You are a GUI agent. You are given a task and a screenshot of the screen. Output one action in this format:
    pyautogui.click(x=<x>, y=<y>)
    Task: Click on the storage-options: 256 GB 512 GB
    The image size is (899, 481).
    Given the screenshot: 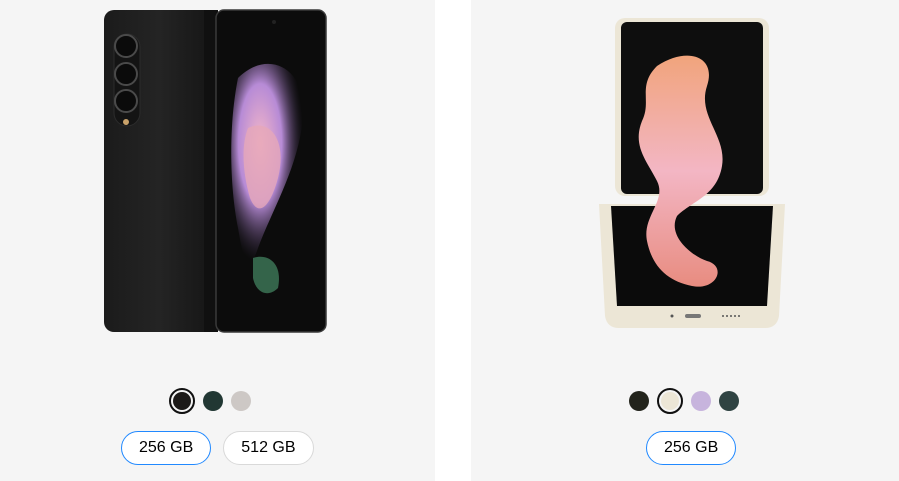 What is the action you would take?
    pyautogui.click(x=217, y=448)
    